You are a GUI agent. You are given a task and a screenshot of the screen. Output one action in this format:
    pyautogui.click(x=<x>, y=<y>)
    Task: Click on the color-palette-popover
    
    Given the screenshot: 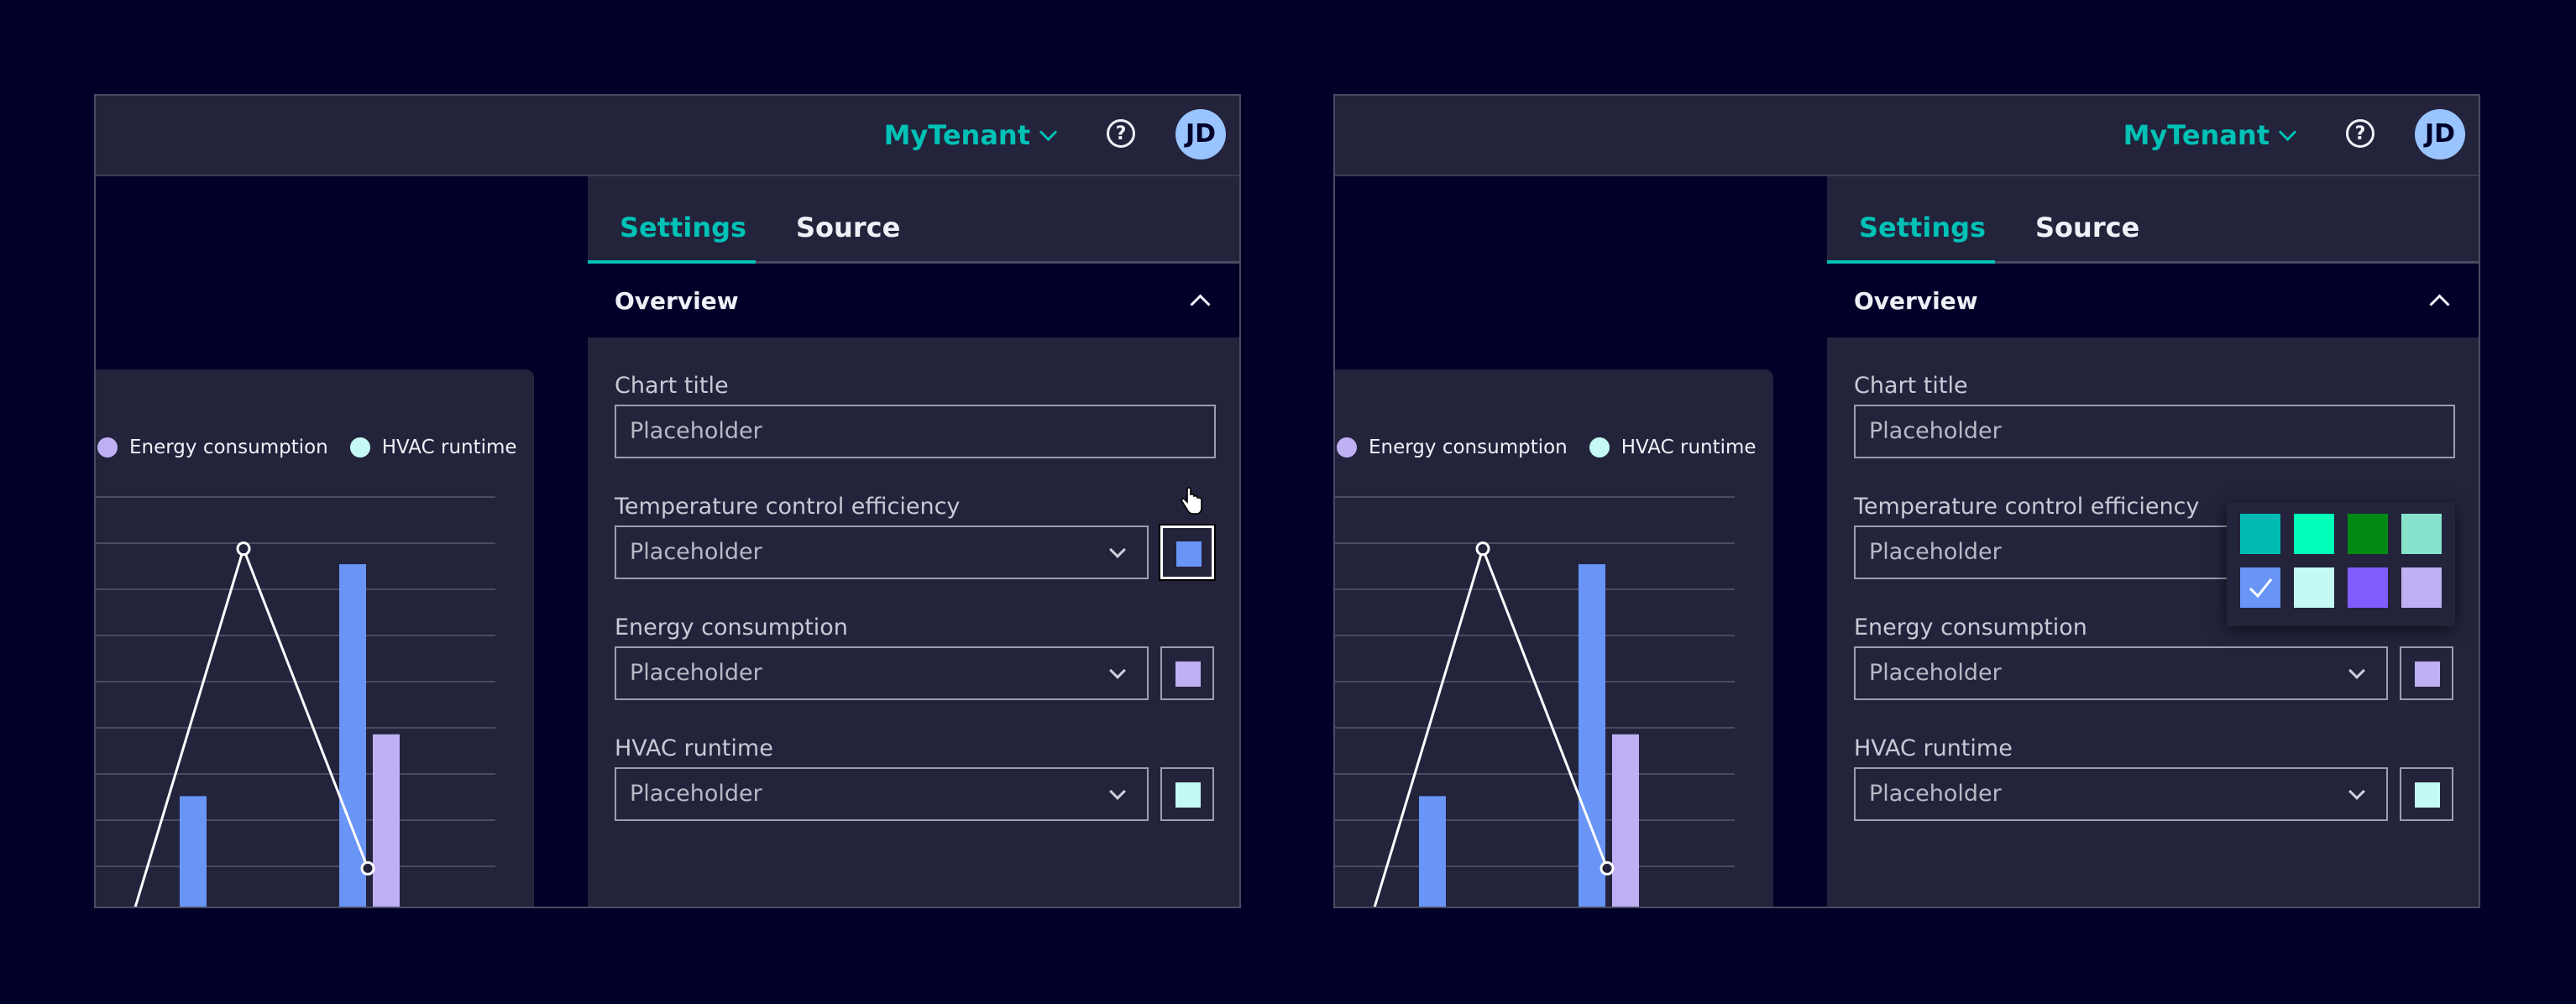 What is the action you would take?
    pyautogui.click(x=2341, y=564)
    